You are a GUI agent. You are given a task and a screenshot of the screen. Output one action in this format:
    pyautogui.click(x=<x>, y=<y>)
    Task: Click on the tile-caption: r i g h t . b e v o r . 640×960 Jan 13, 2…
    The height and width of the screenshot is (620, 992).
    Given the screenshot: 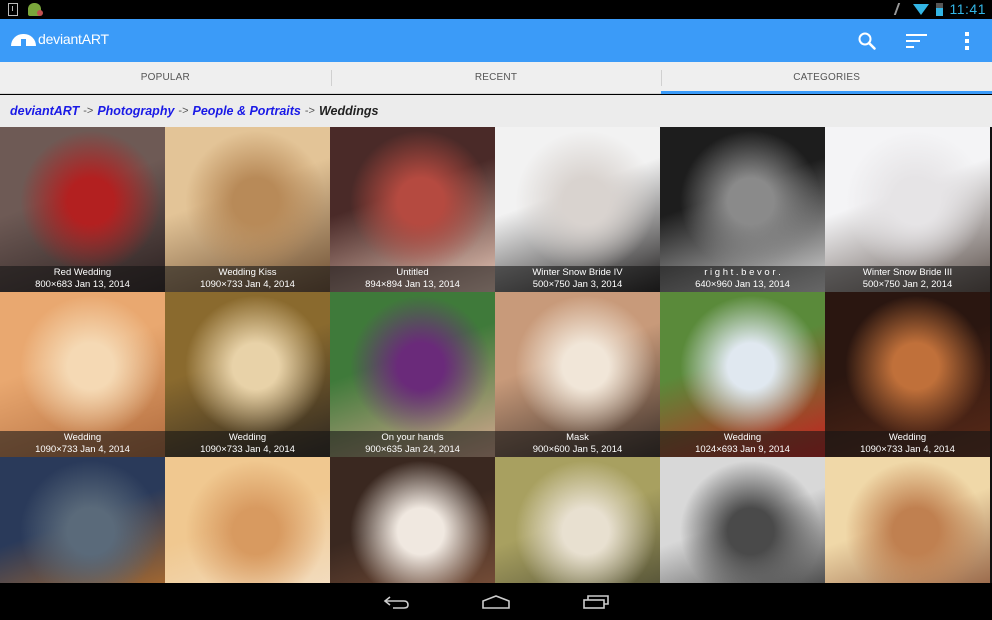 What is the action you would take?
    pyautogui.click(x=742, y=279)
    